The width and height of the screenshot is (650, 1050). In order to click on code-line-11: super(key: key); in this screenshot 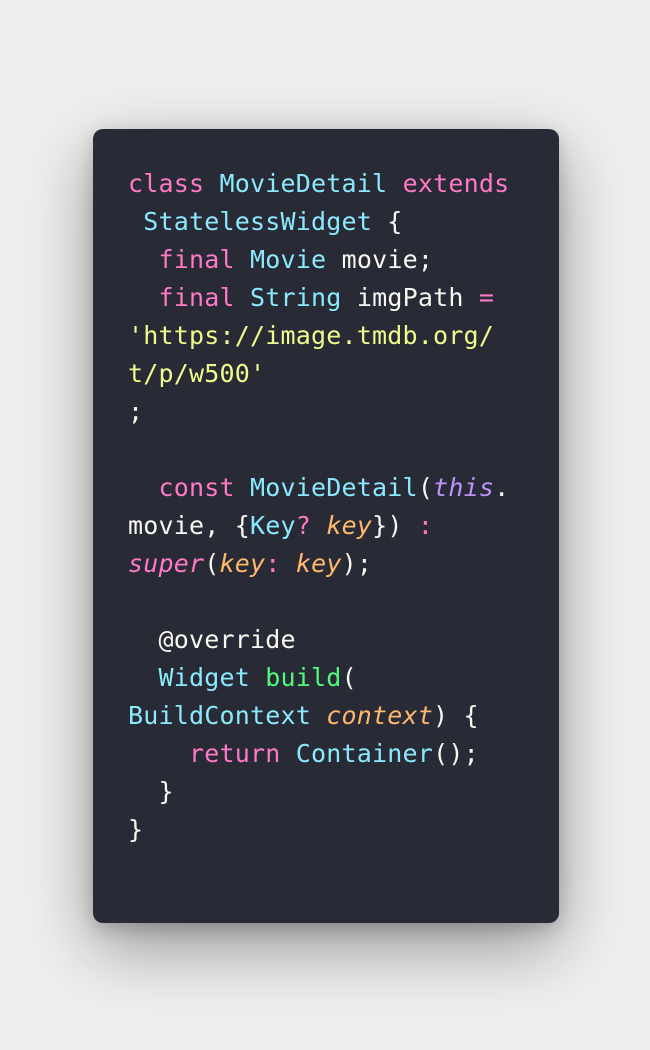, I will do `click(318, 564)`.